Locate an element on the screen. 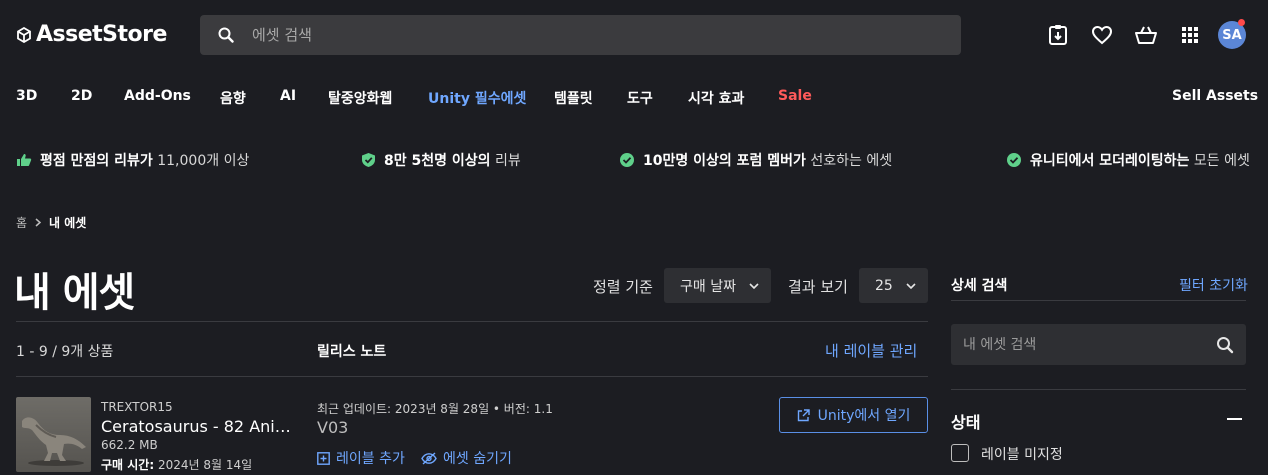 This screenshot has width=1268, height=475. unlabeled-label: 레이블 미지정 is located at coordinates (1022, 454).